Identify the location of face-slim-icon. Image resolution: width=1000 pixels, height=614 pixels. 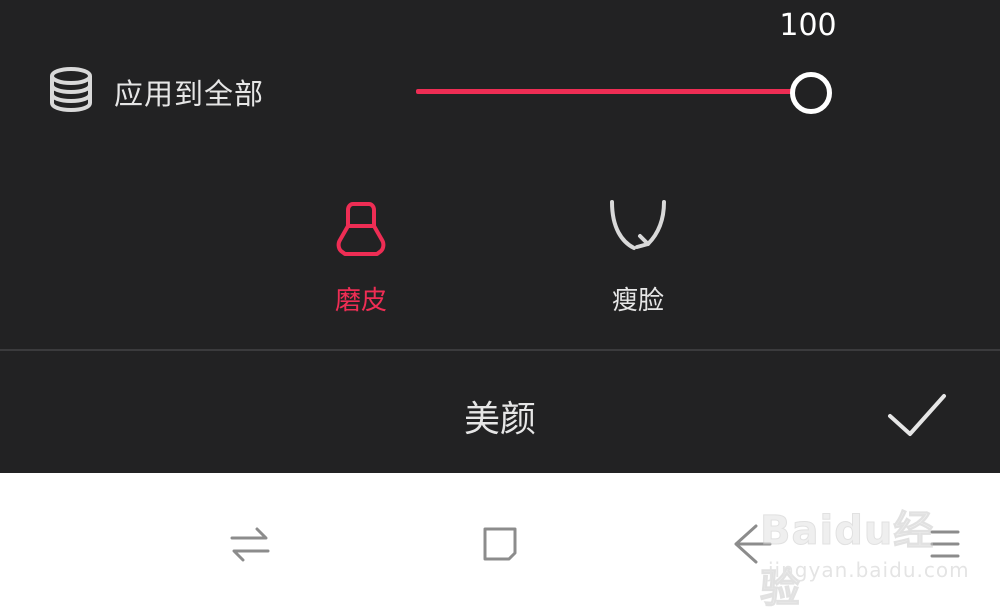
(638, 225).